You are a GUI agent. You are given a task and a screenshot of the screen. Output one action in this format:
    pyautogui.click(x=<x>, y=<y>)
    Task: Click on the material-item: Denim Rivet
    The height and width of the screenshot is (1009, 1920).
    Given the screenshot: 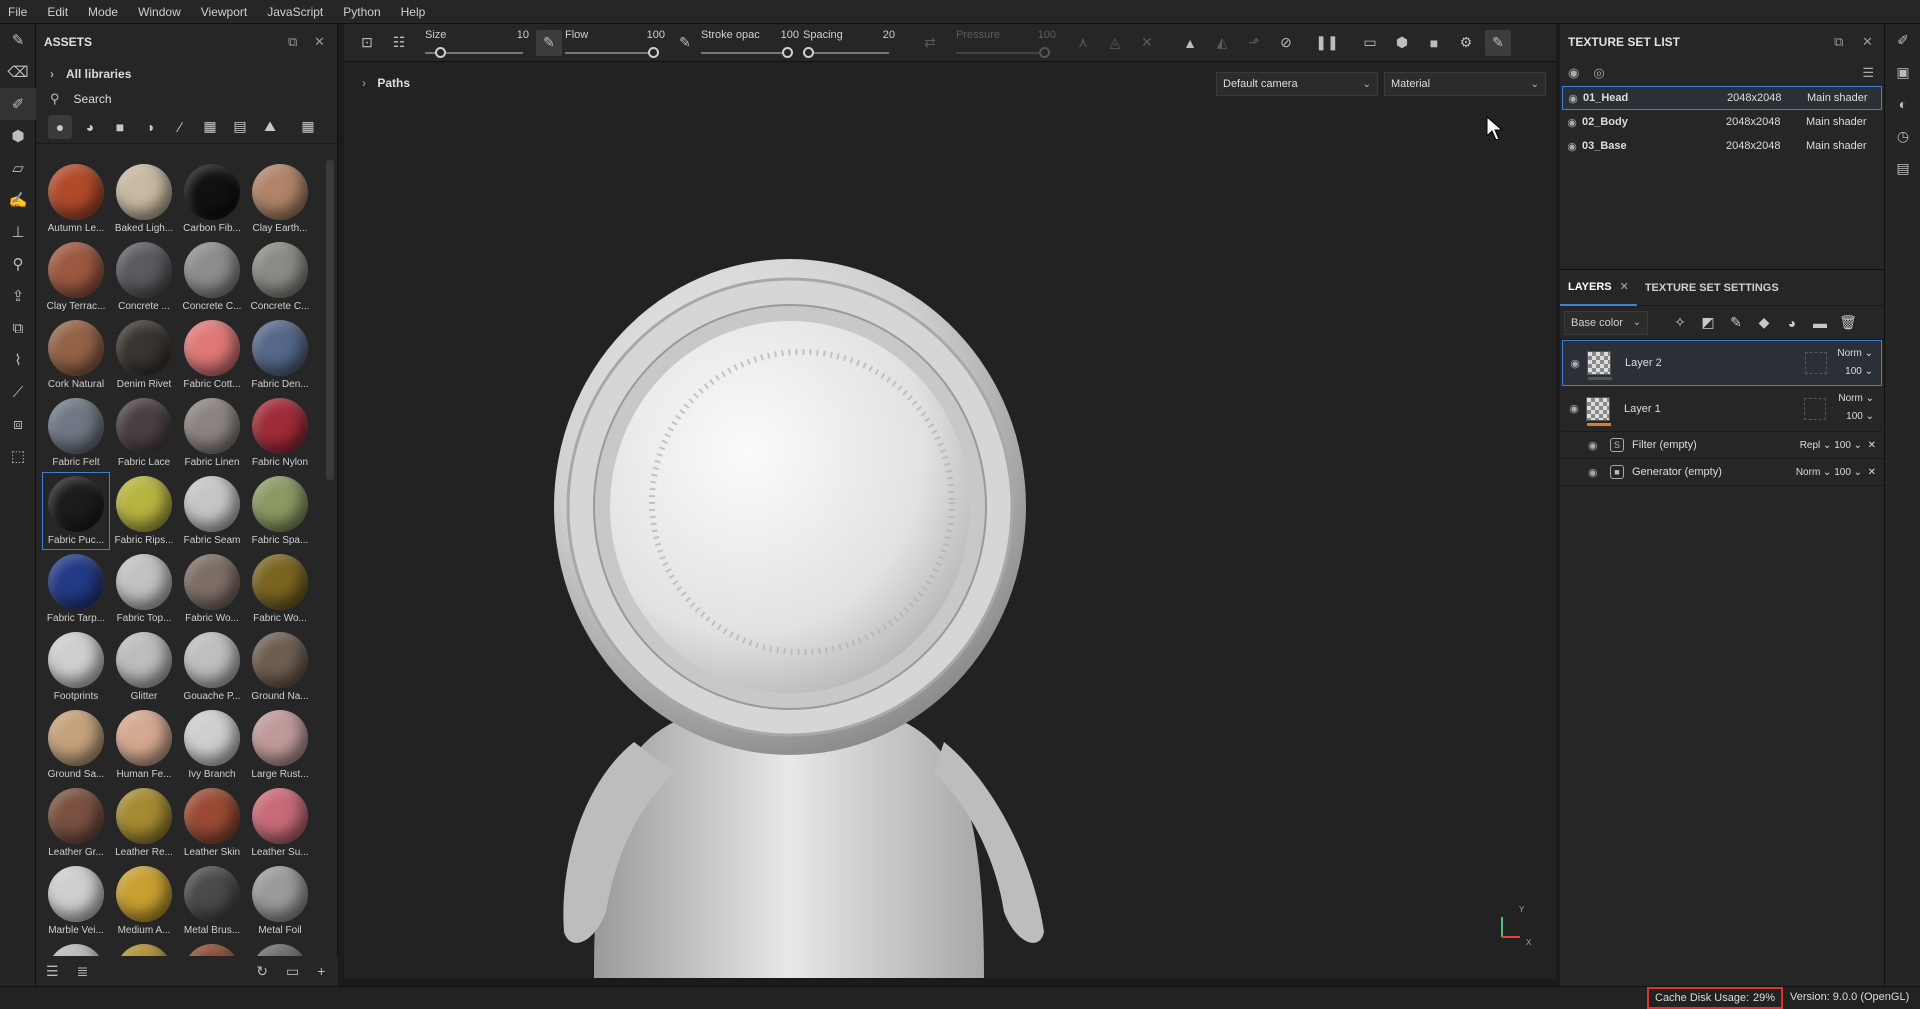 What is the action you would take?
    pyautogui.click(x=144, y=355)
    